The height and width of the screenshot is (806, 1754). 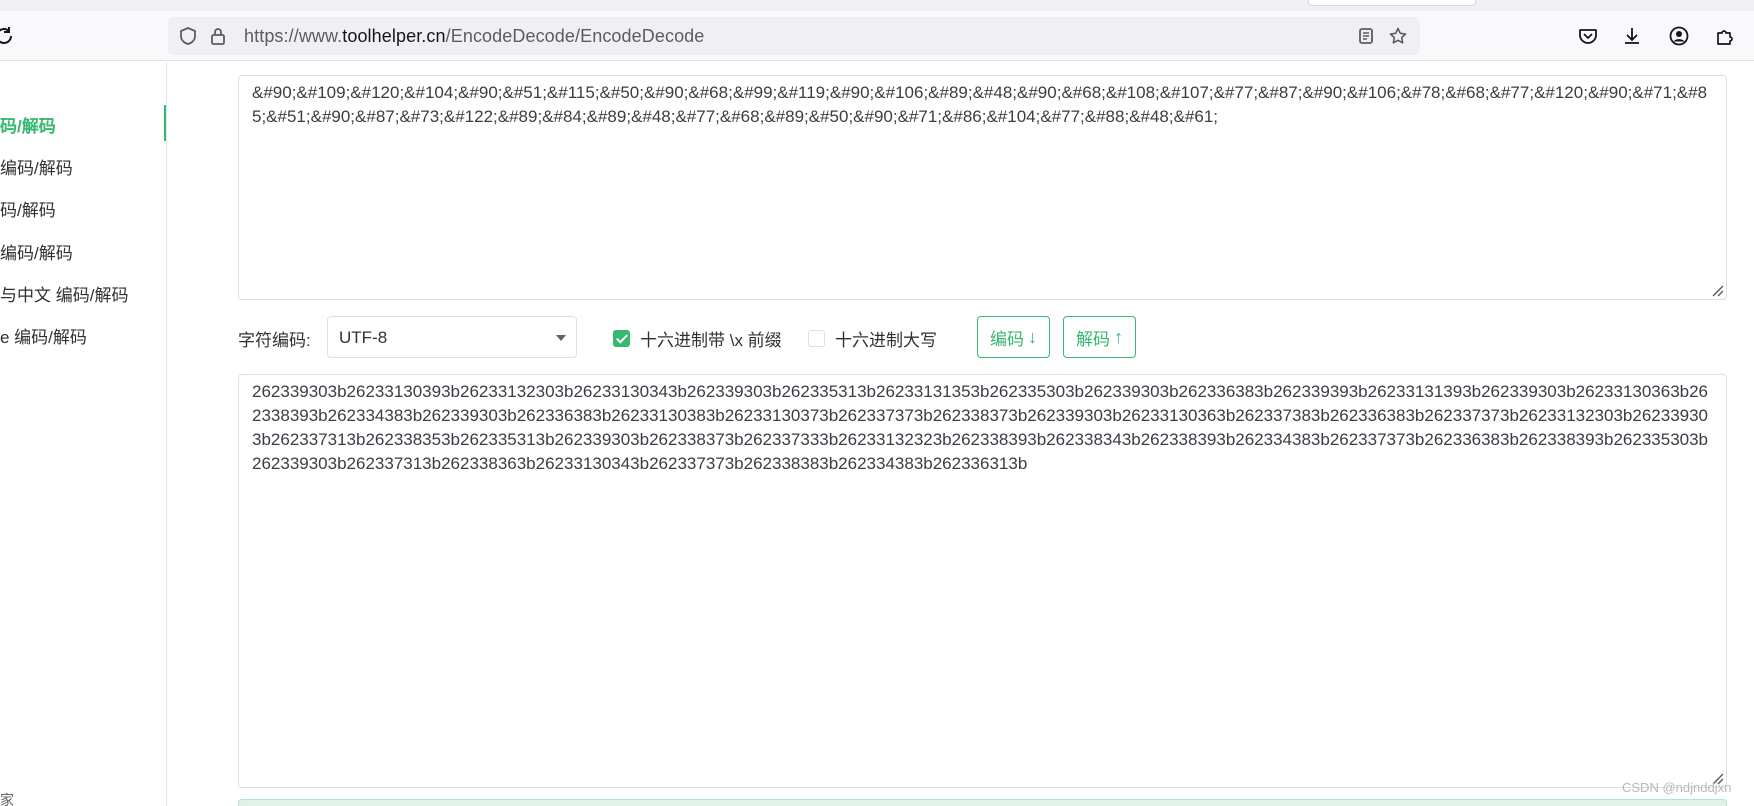 What do you see at coordinates (36, 251) in the screenshot?
I see `sidebar-item-3: 编码/解码` at bounding box center [36, 251].